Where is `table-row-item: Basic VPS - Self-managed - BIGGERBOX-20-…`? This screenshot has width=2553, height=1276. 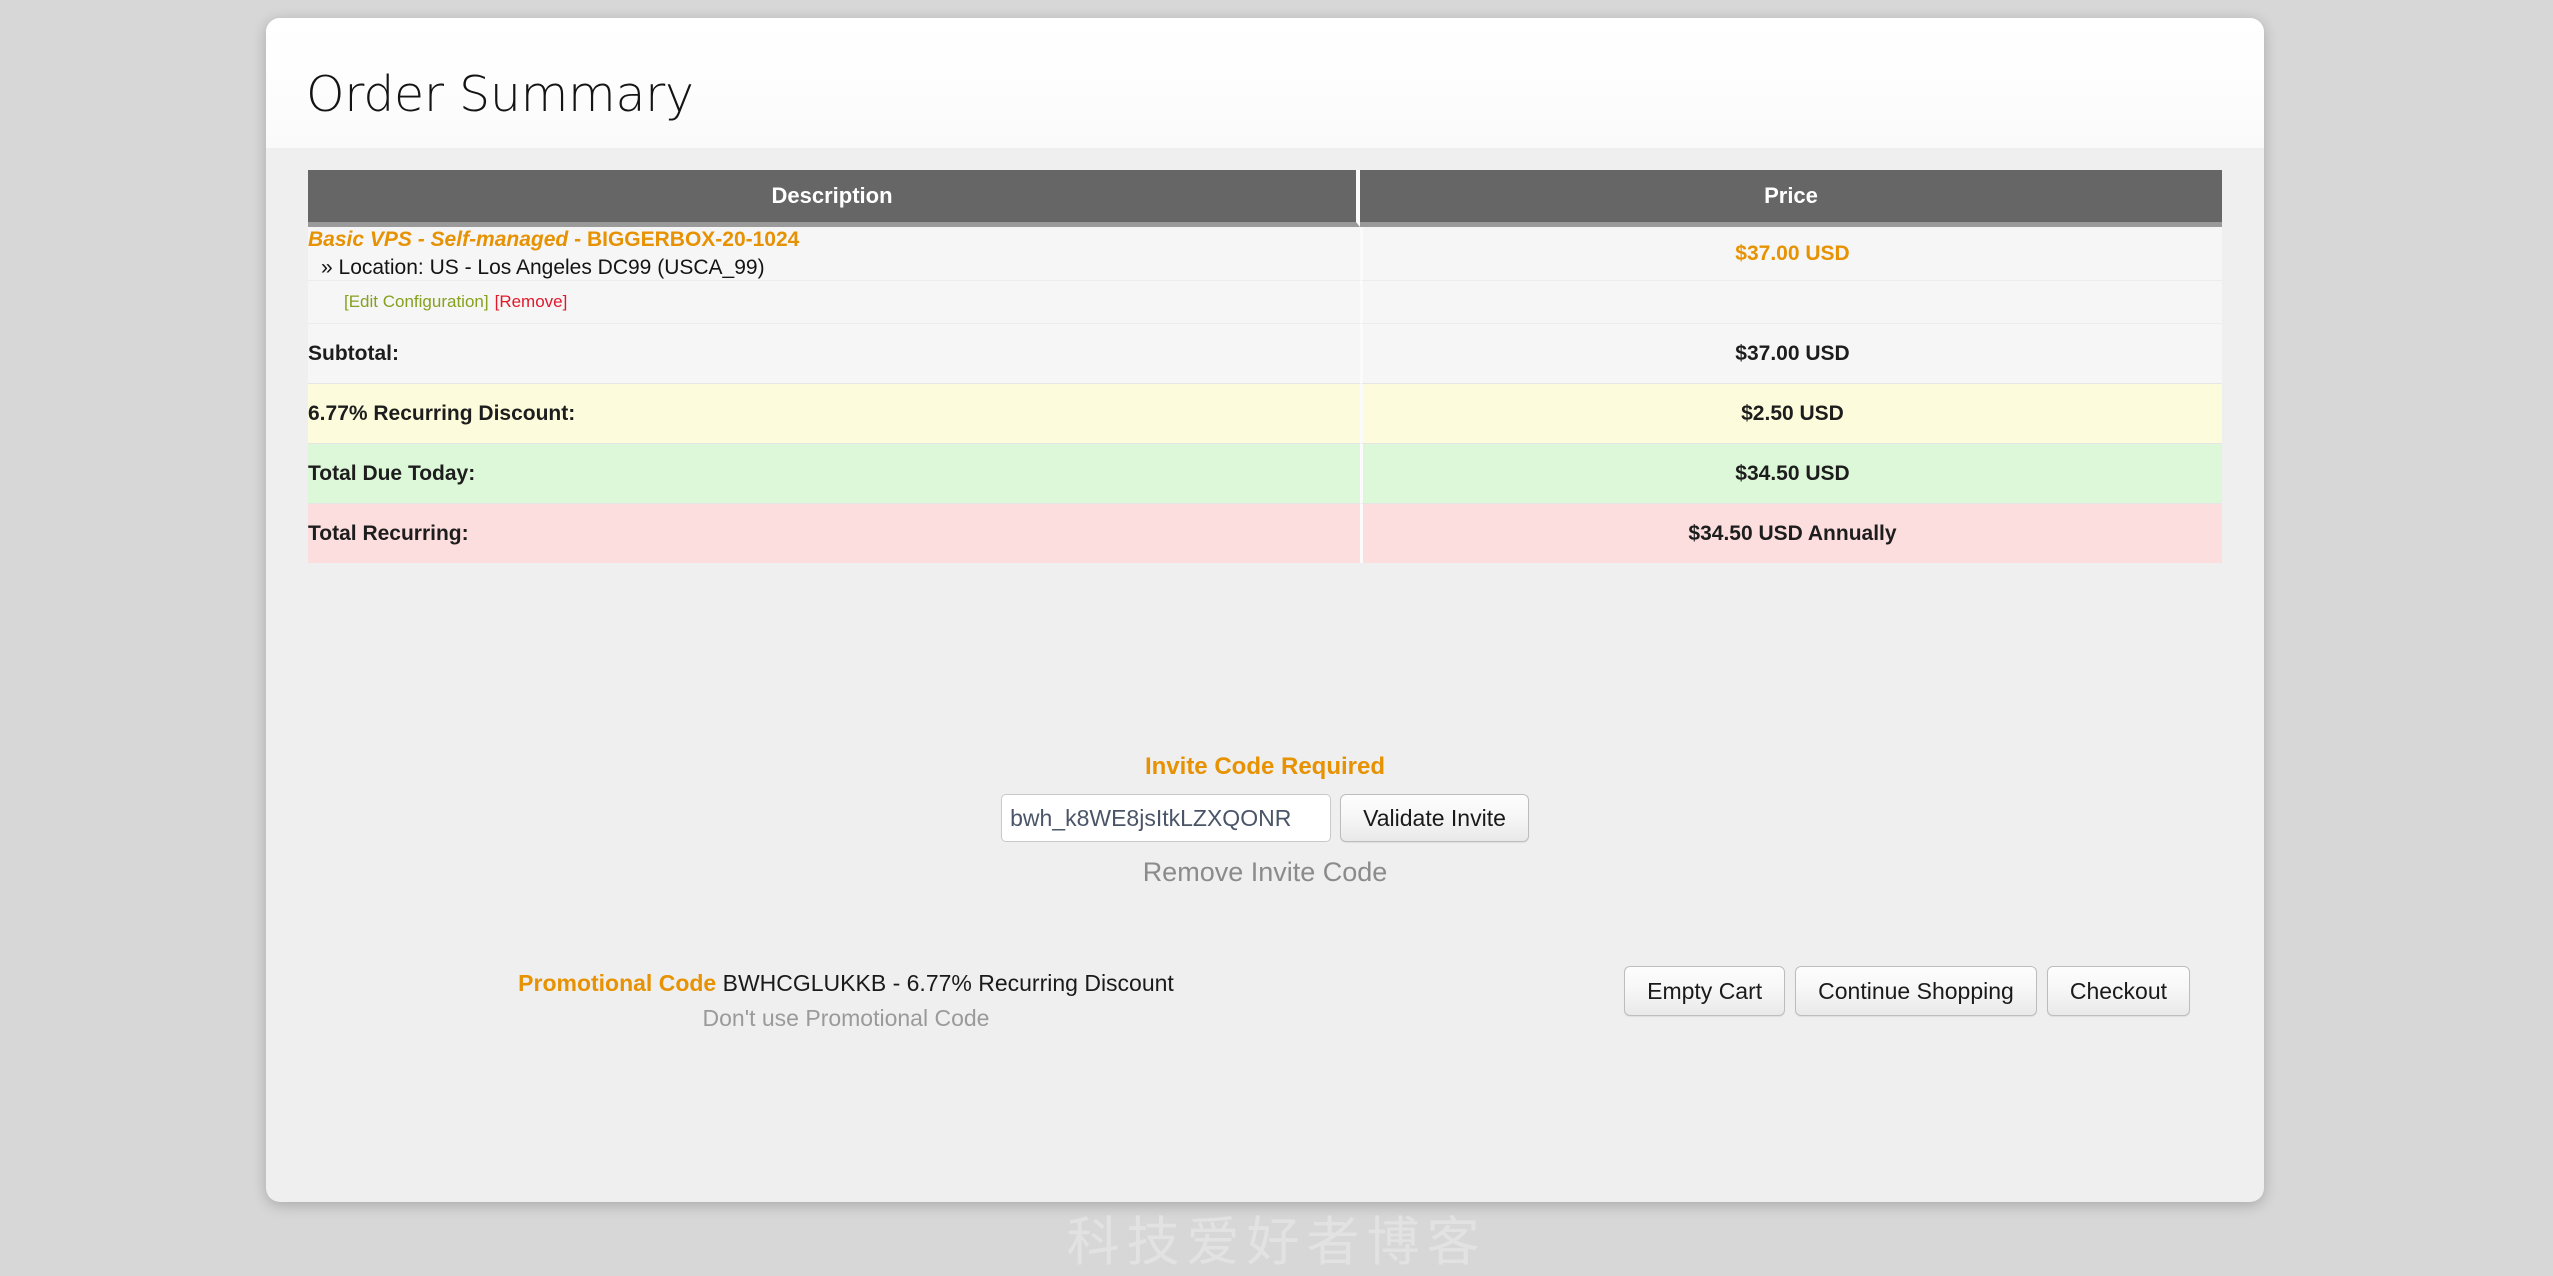 table-row-item: Basic VPS - Self-managed - BIGGERBOX-20-… is located at coordinates (1265, 254).